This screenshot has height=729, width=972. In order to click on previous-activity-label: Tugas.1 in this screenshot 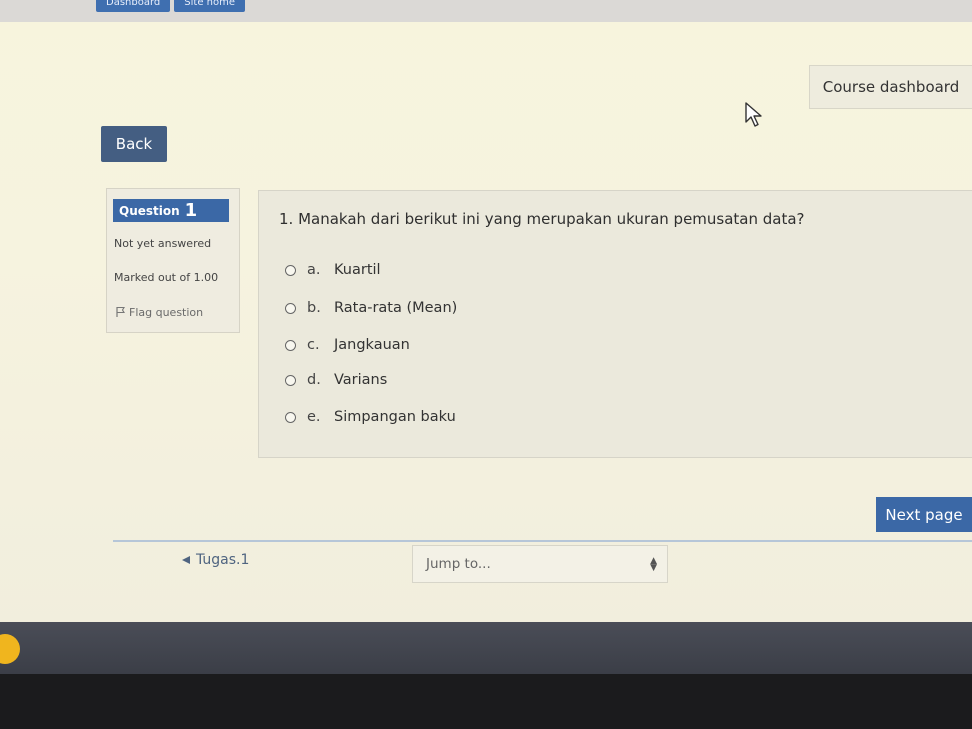, I will do `click(223, 560)`.